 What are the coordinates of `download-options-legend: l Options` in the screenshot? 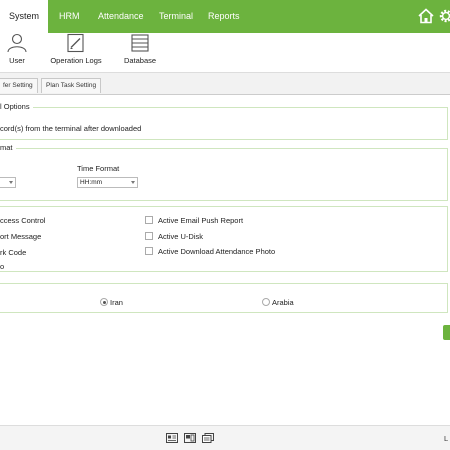 It's located at (16, 106).